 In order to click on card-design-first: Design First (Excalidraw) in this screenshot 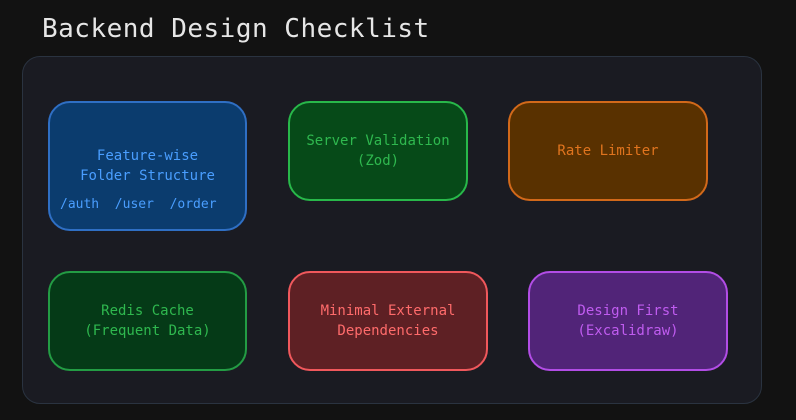, I will do `click(628, 321)`.